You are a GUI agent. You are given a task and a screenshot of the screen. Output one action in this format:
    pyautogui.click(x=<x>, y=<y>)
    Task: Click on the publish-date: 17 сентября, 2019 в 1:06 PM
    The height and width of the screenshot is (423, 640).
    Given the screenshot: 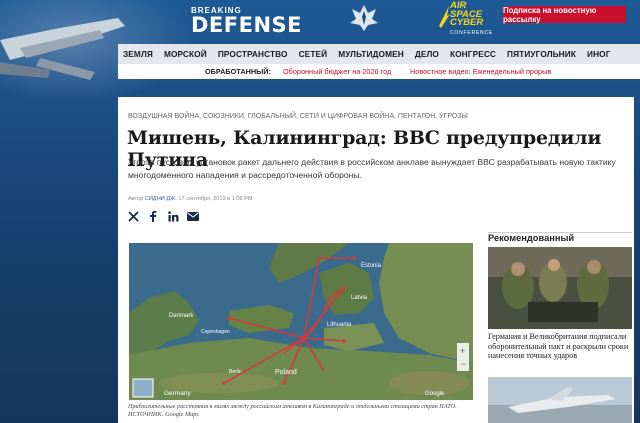 What is the action you would take?
    pyautogui.click(x=215, y=199)
    